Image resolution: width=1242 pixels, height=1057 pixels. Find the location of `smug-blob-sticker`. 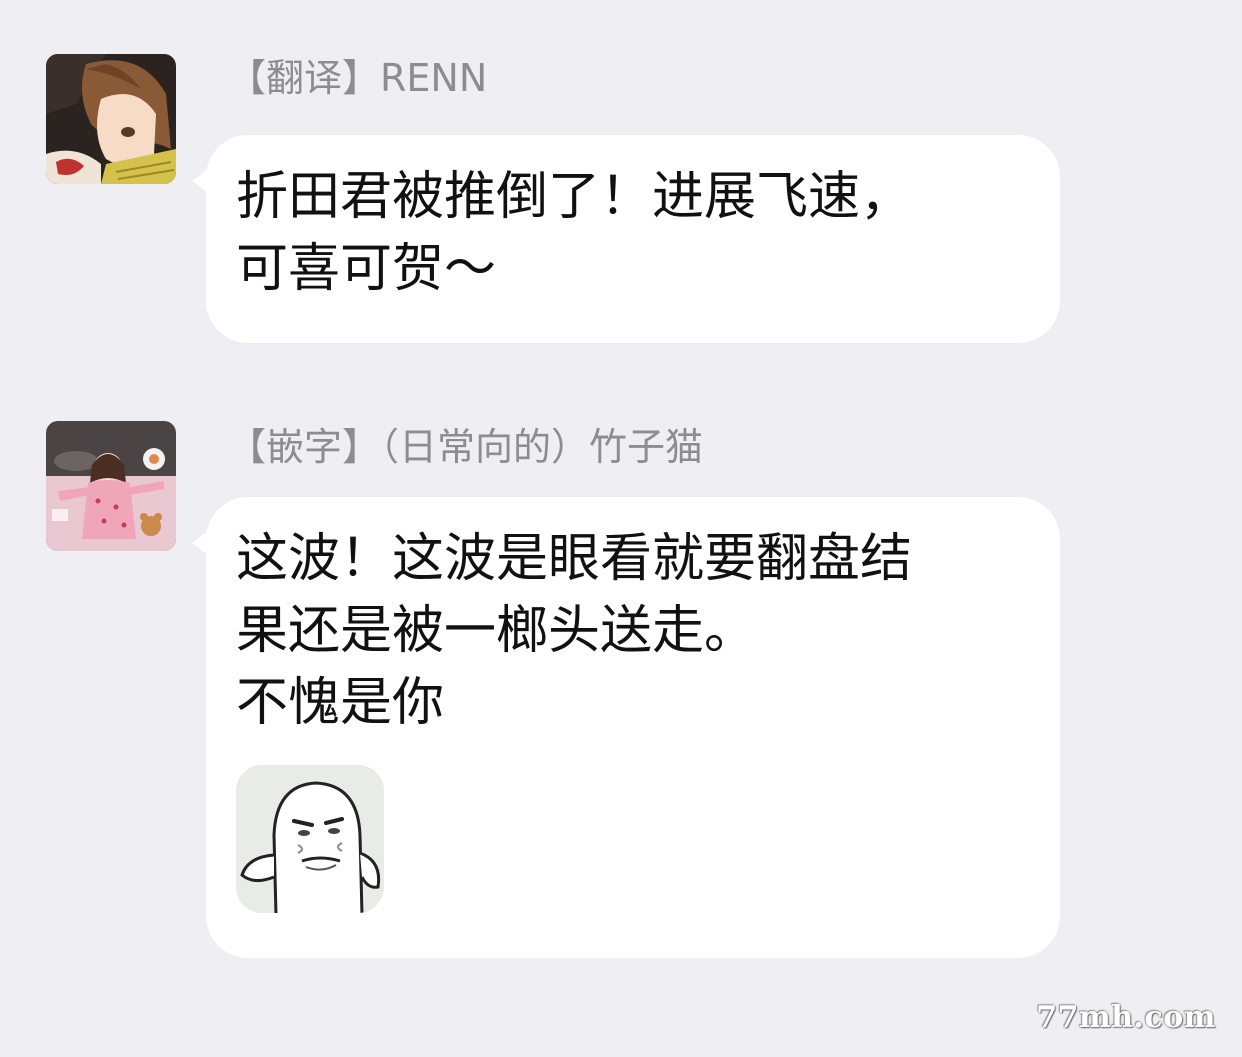

smug-blob-sticker is located at coordinates (310, 839).